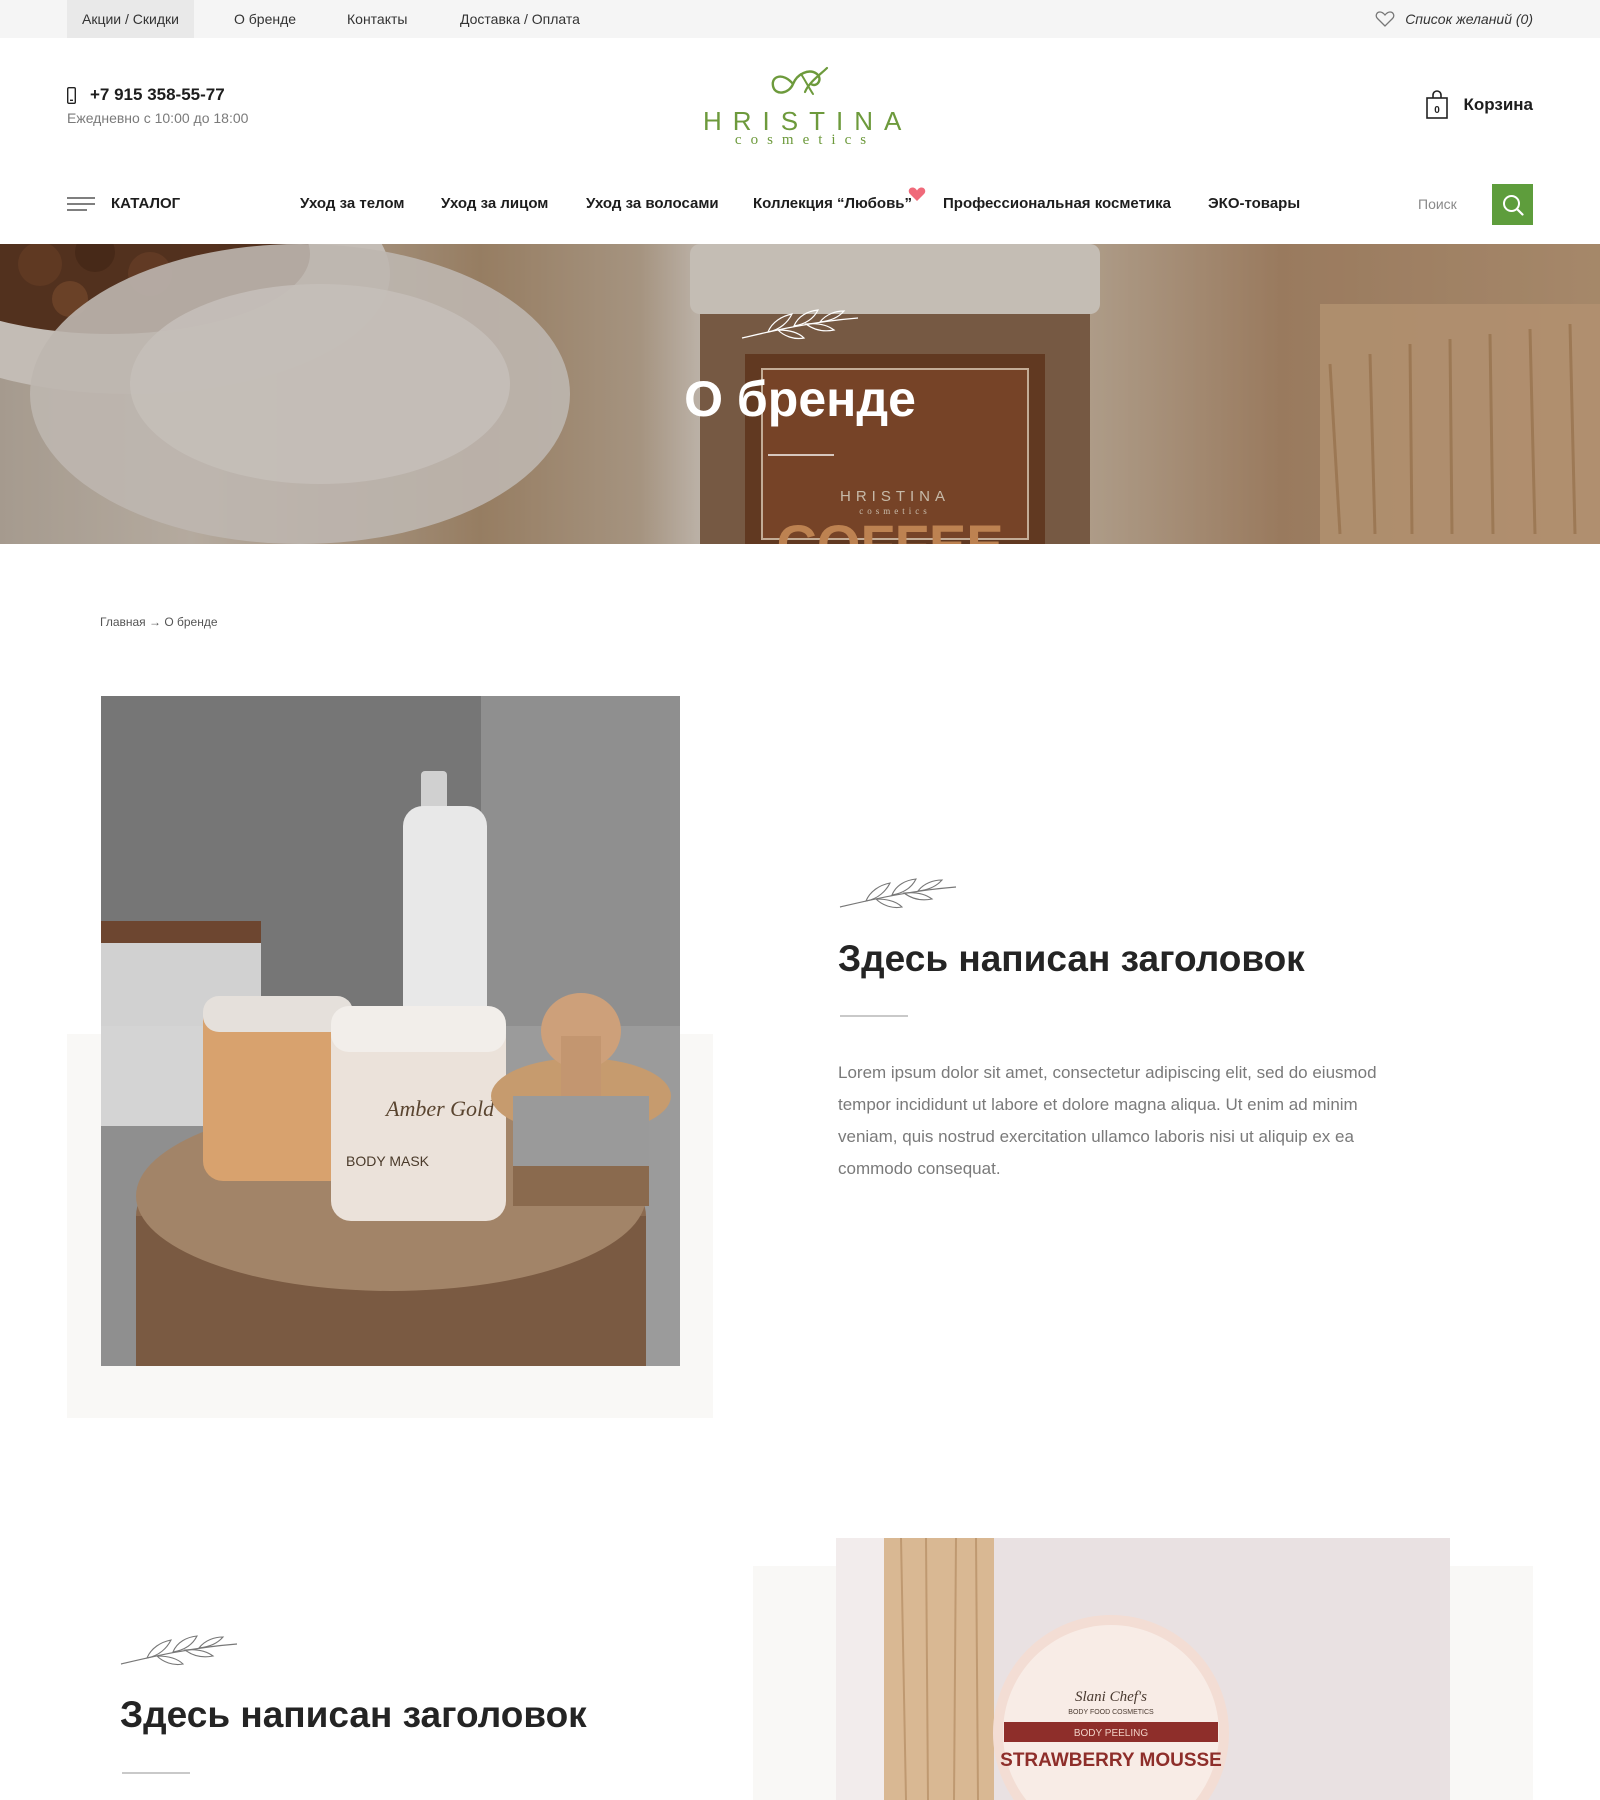 The height and width of the screenshot is (1800, 1600). I want to click on section1-photo: Amber Gold BODY MASK, so click(390, 1031).